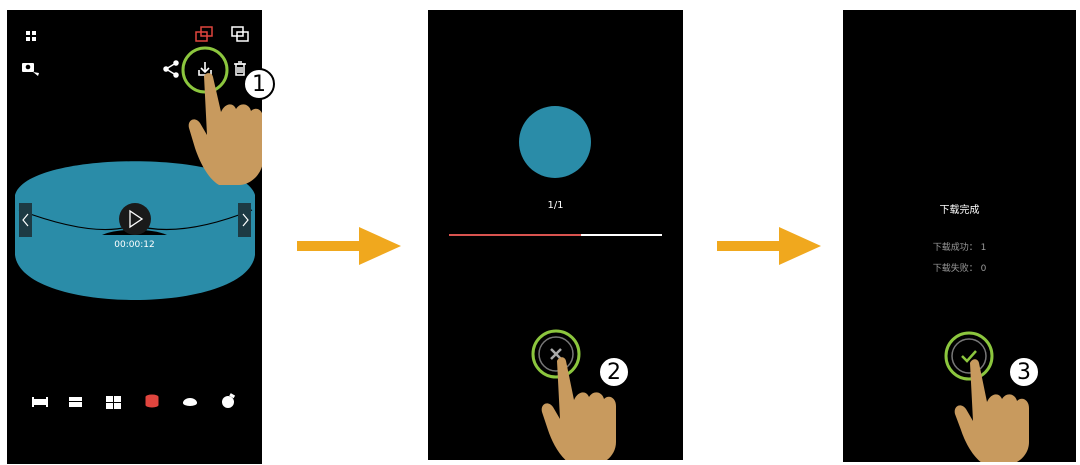 This screenshot has height=465, width=1080. What do you see at coordinates (614, 372) in the screenshot?
I see `step-badge-2: 2` at bounding box center [614, 372].